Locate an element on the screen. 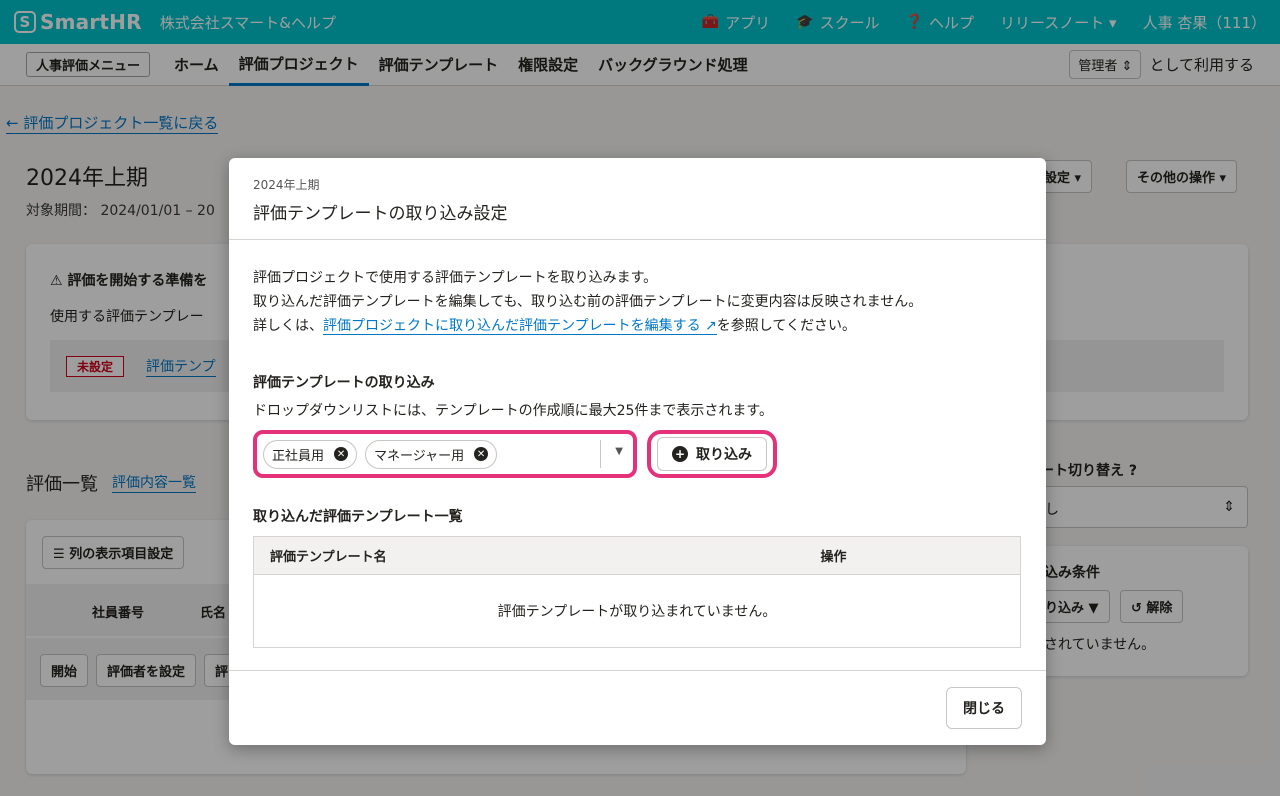 This screenshot has width=1280, height=796. divider is located at coordinates (600, 454).